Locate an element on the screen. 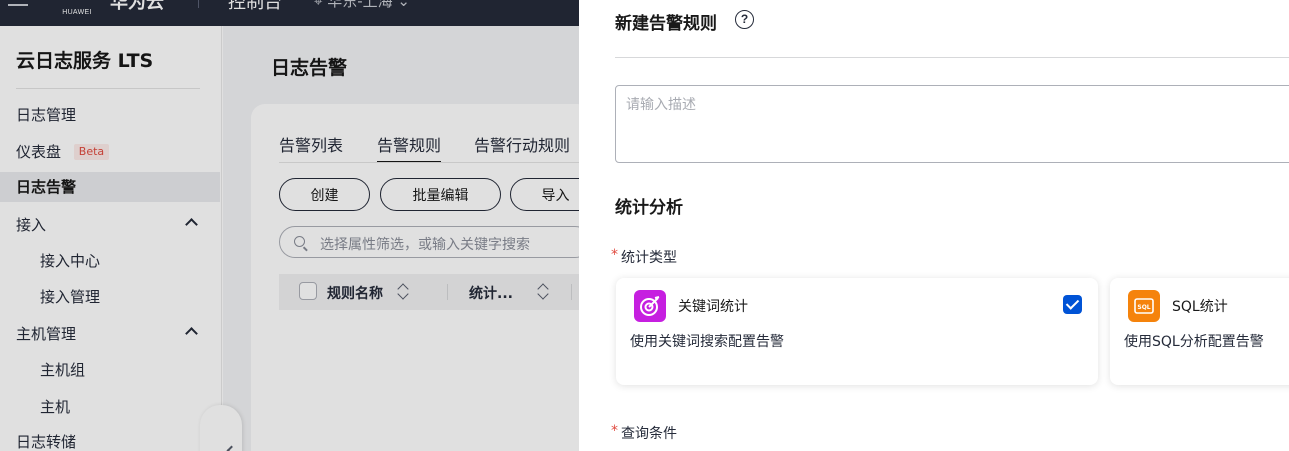  section-title-statistics: 统计分析 is located at coordinates (649, 208).